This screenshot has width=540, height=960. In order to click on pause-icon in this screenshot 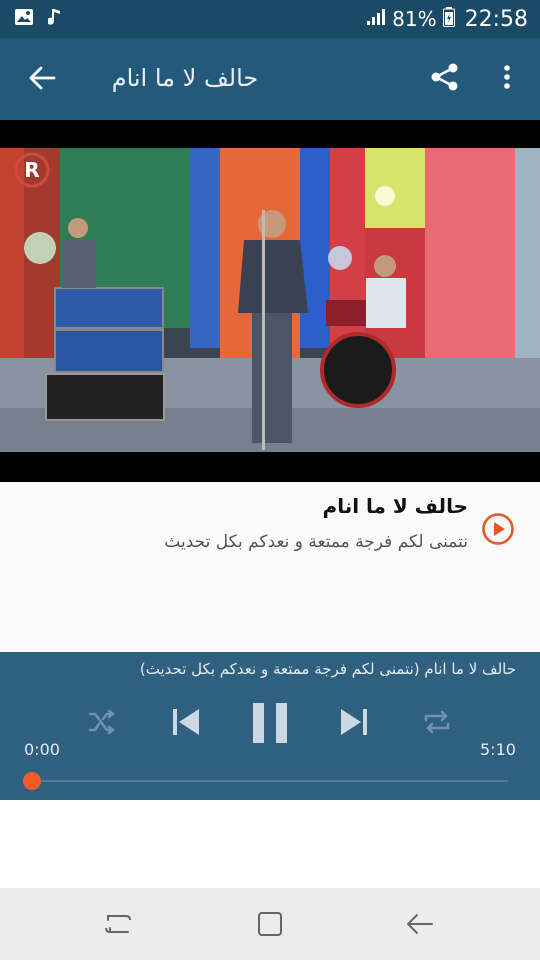, I will do `click(270, 725)`.